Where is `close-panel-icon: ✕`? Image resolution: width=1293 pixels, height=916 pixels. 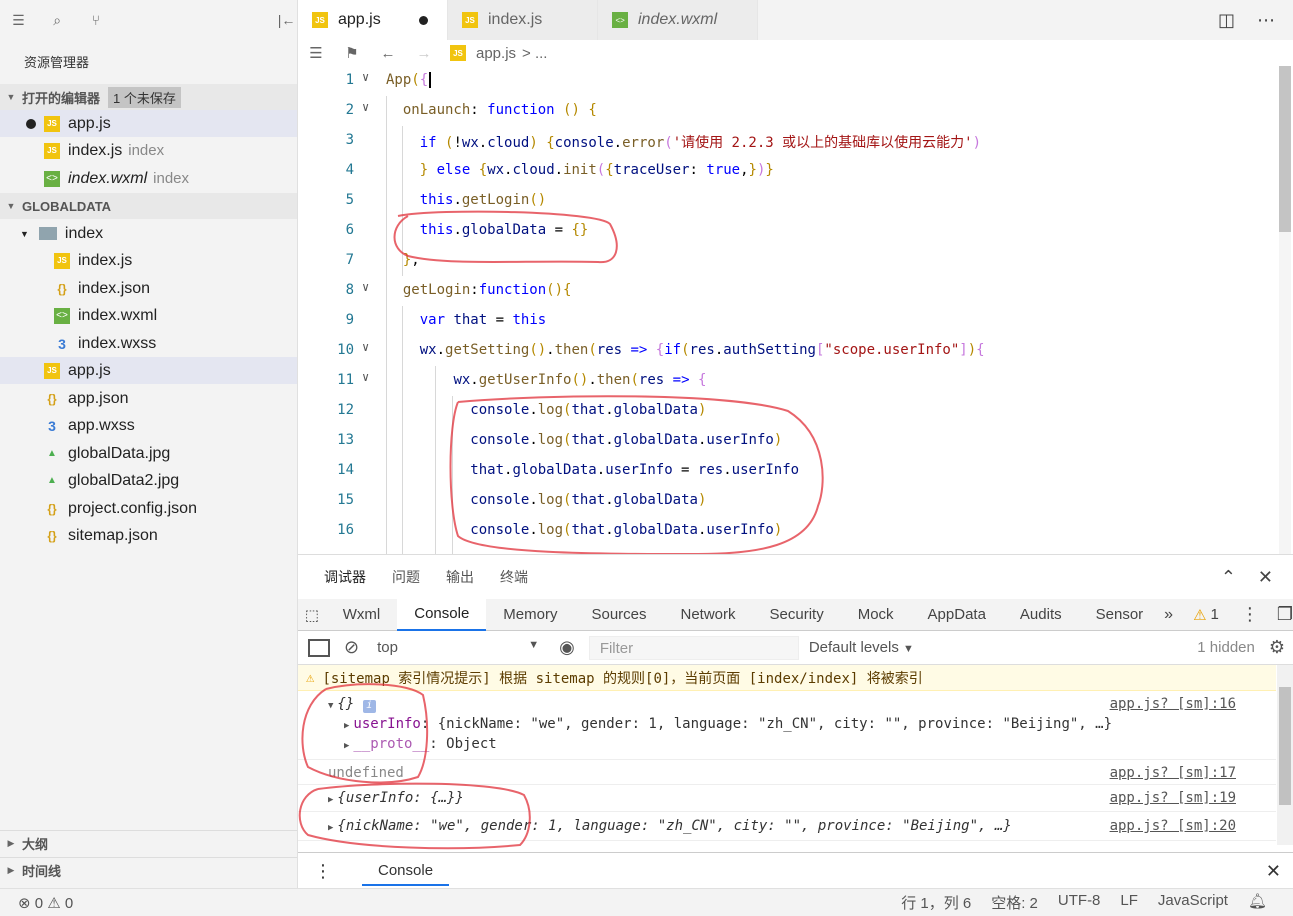
close-panel-icon: ✕ is located at coordinates (1265, 577).